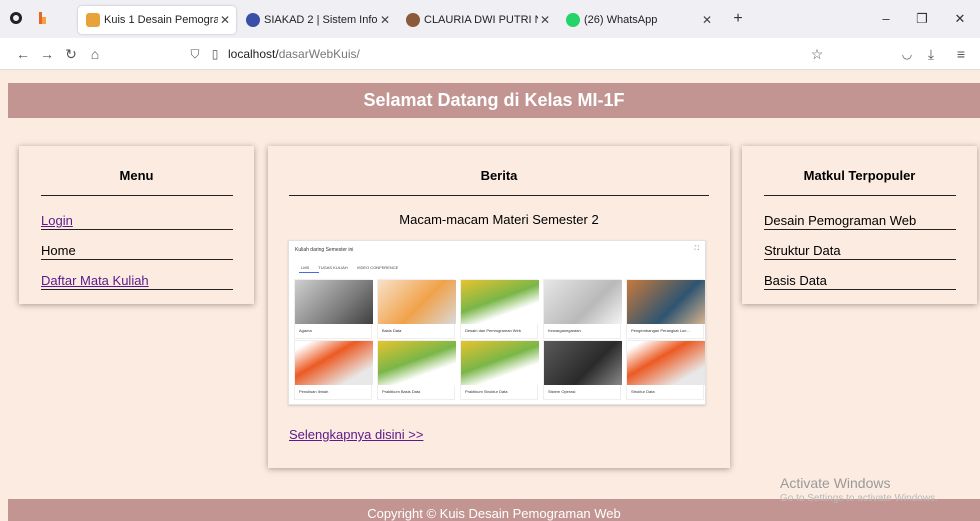 Image resolution: width=980 pixels, height=521 pixels. What do you see at coordinates (886, 19) in the screenshot?
I see `minimize-icon: –` at bounding box center [886, 19].